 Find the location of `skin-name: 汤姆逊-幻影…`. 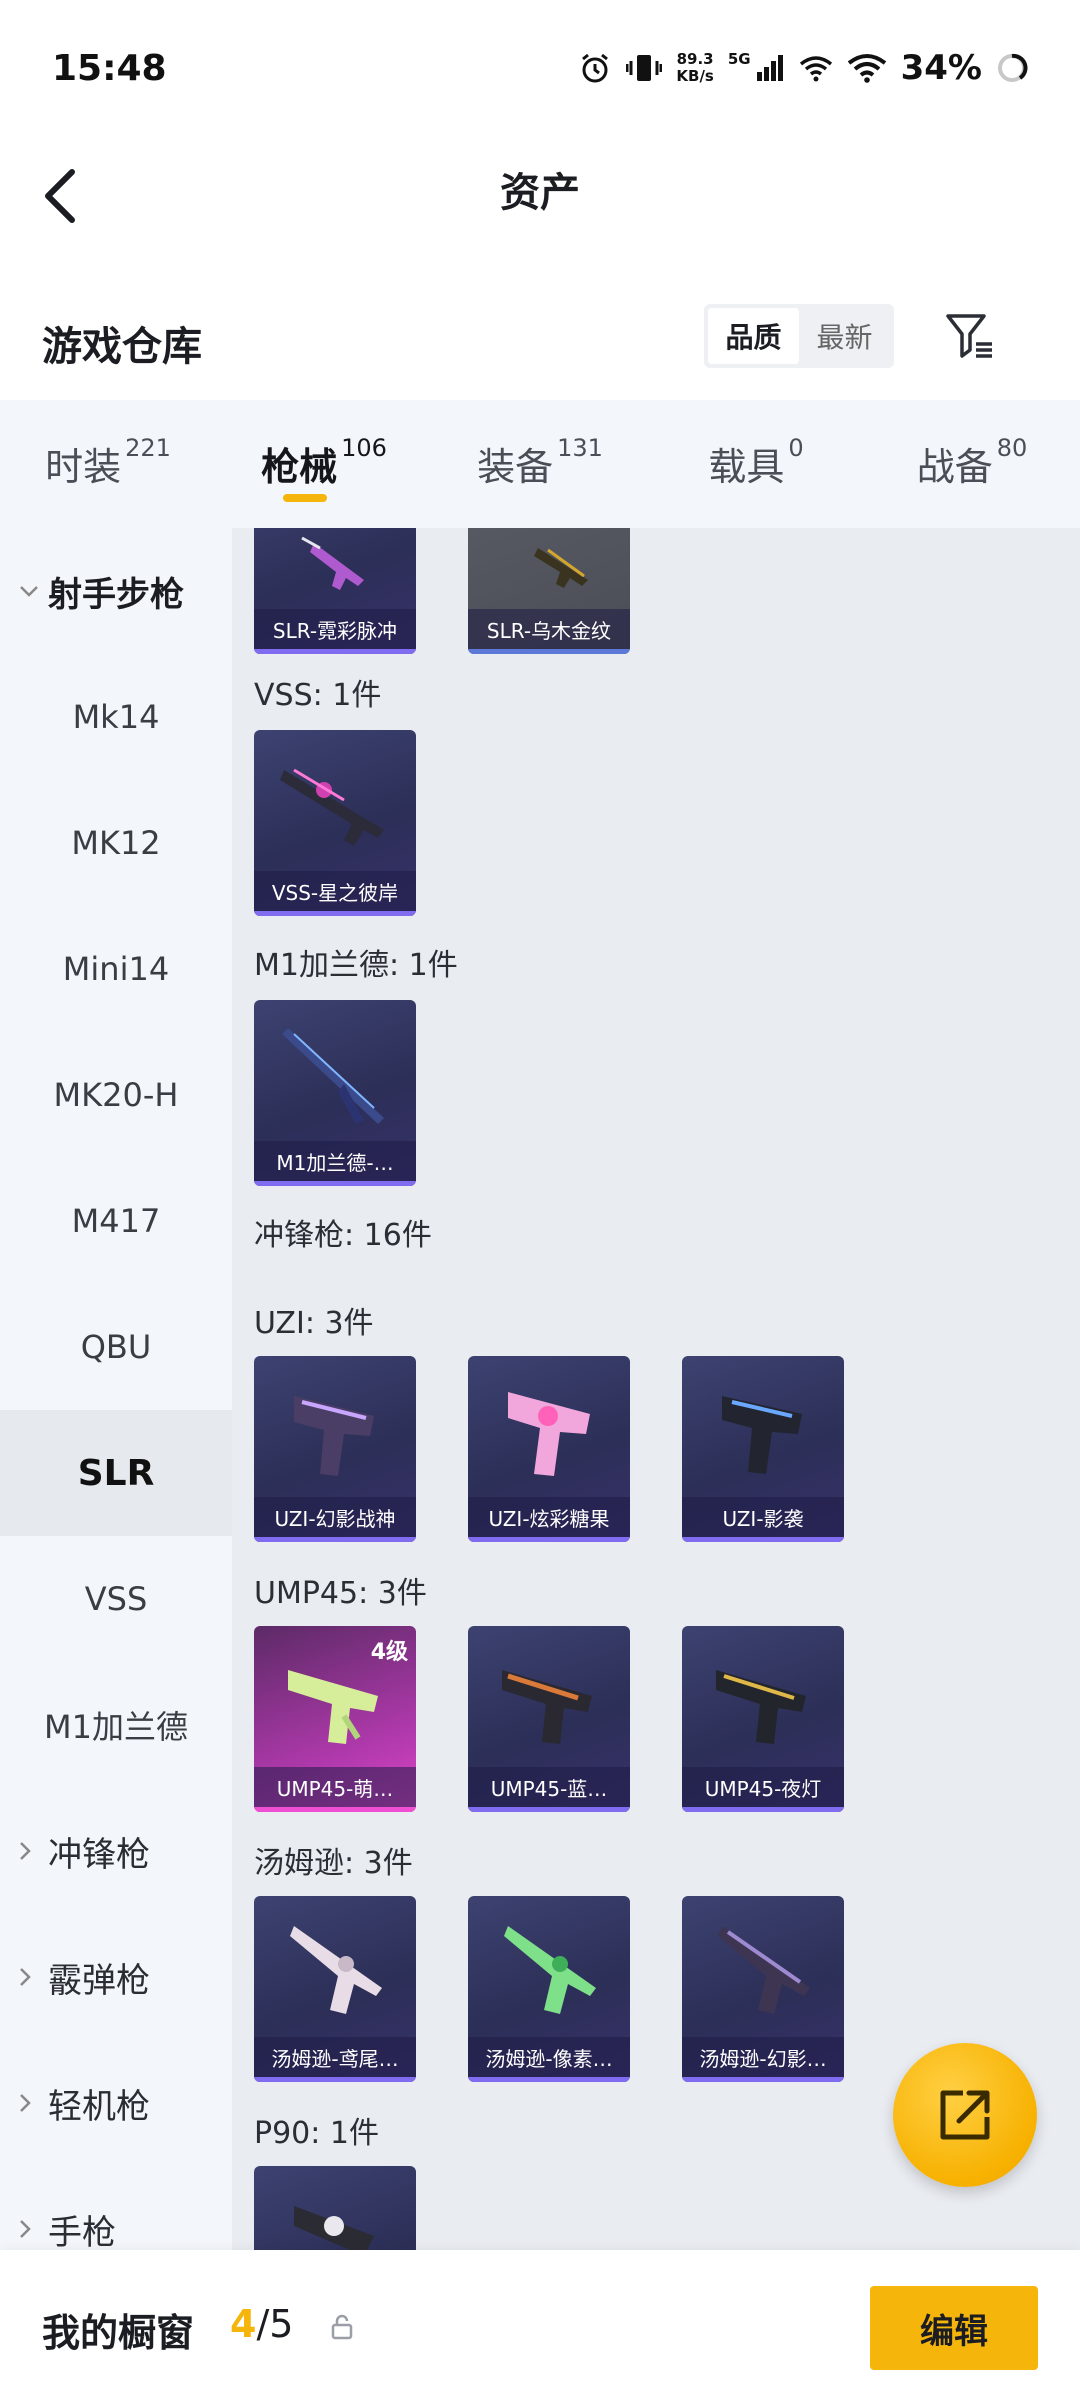

skin-name: 汤姆逊-幻影… is located at coordinates (763, 2057).